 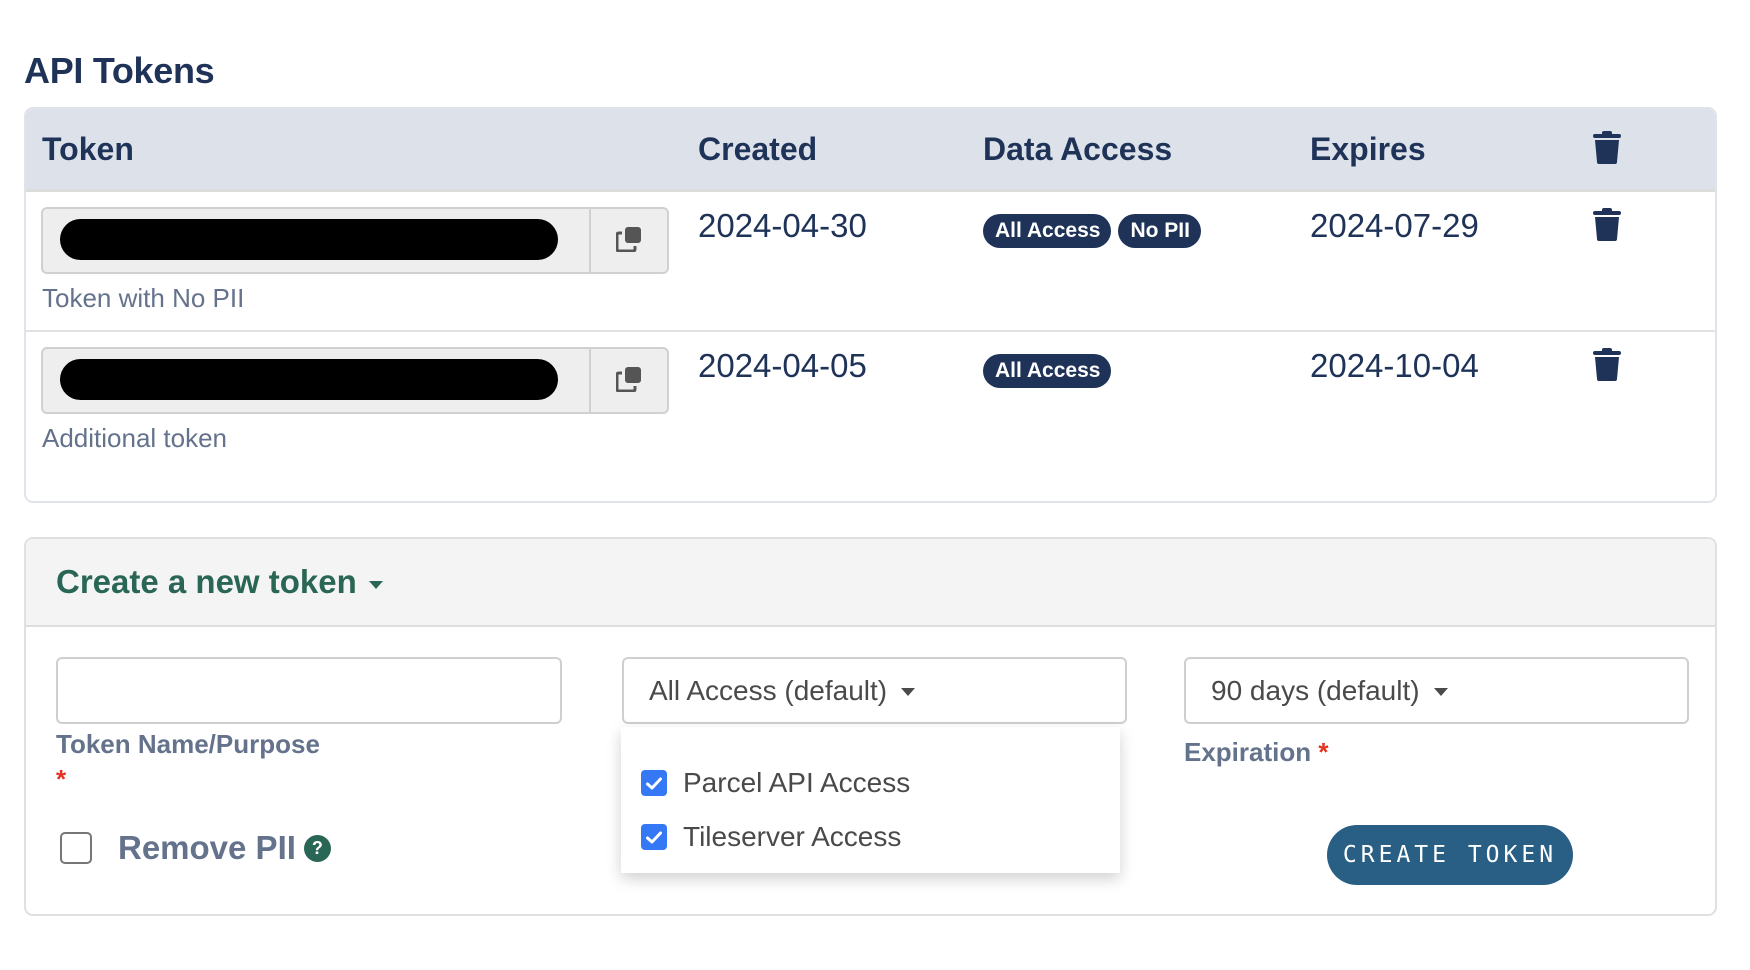 I want to click on data-access-badges: All Access No PII, so click(x=1092, y=231).